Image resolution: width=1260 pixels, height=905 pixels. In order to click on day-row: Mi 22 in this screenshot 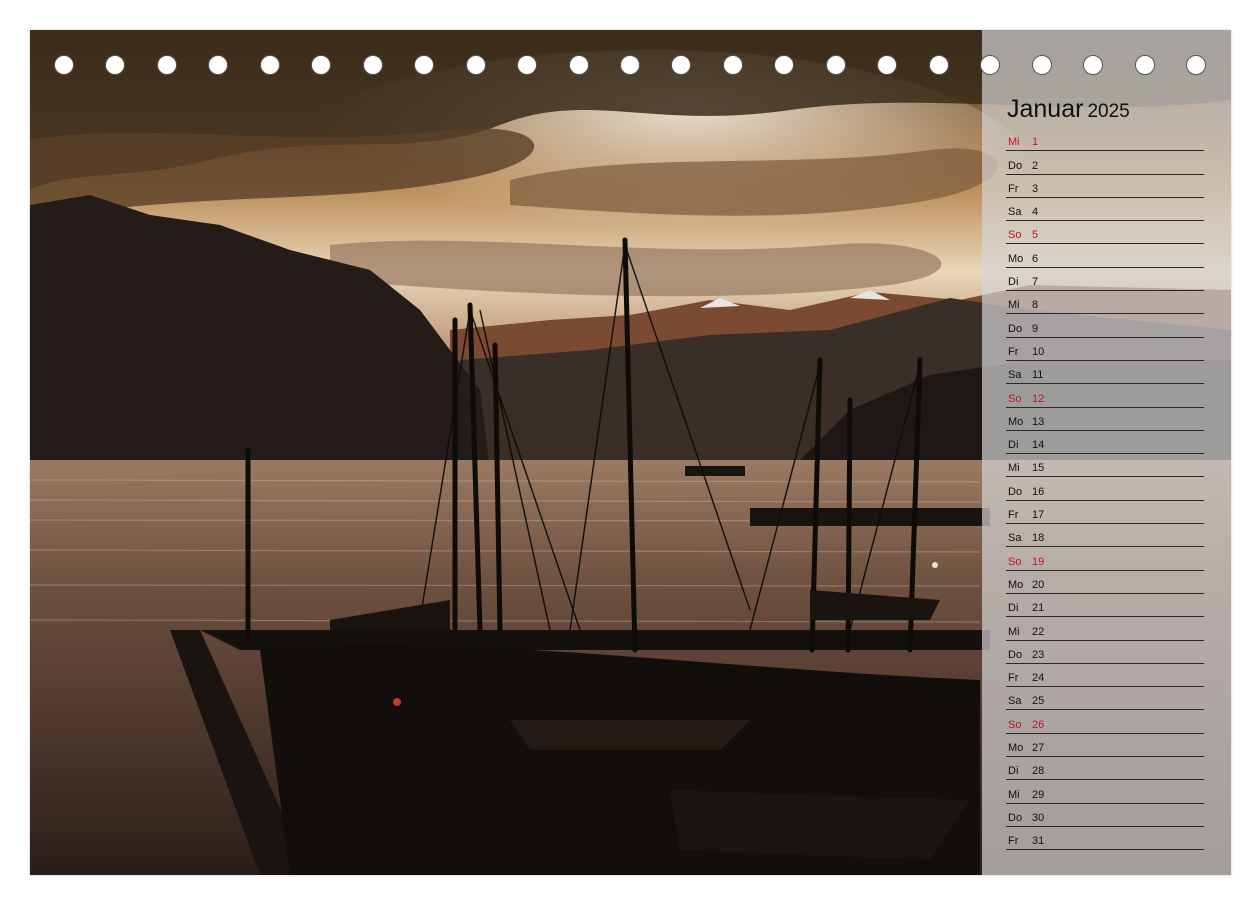, I will do `click(1105, 629)`.